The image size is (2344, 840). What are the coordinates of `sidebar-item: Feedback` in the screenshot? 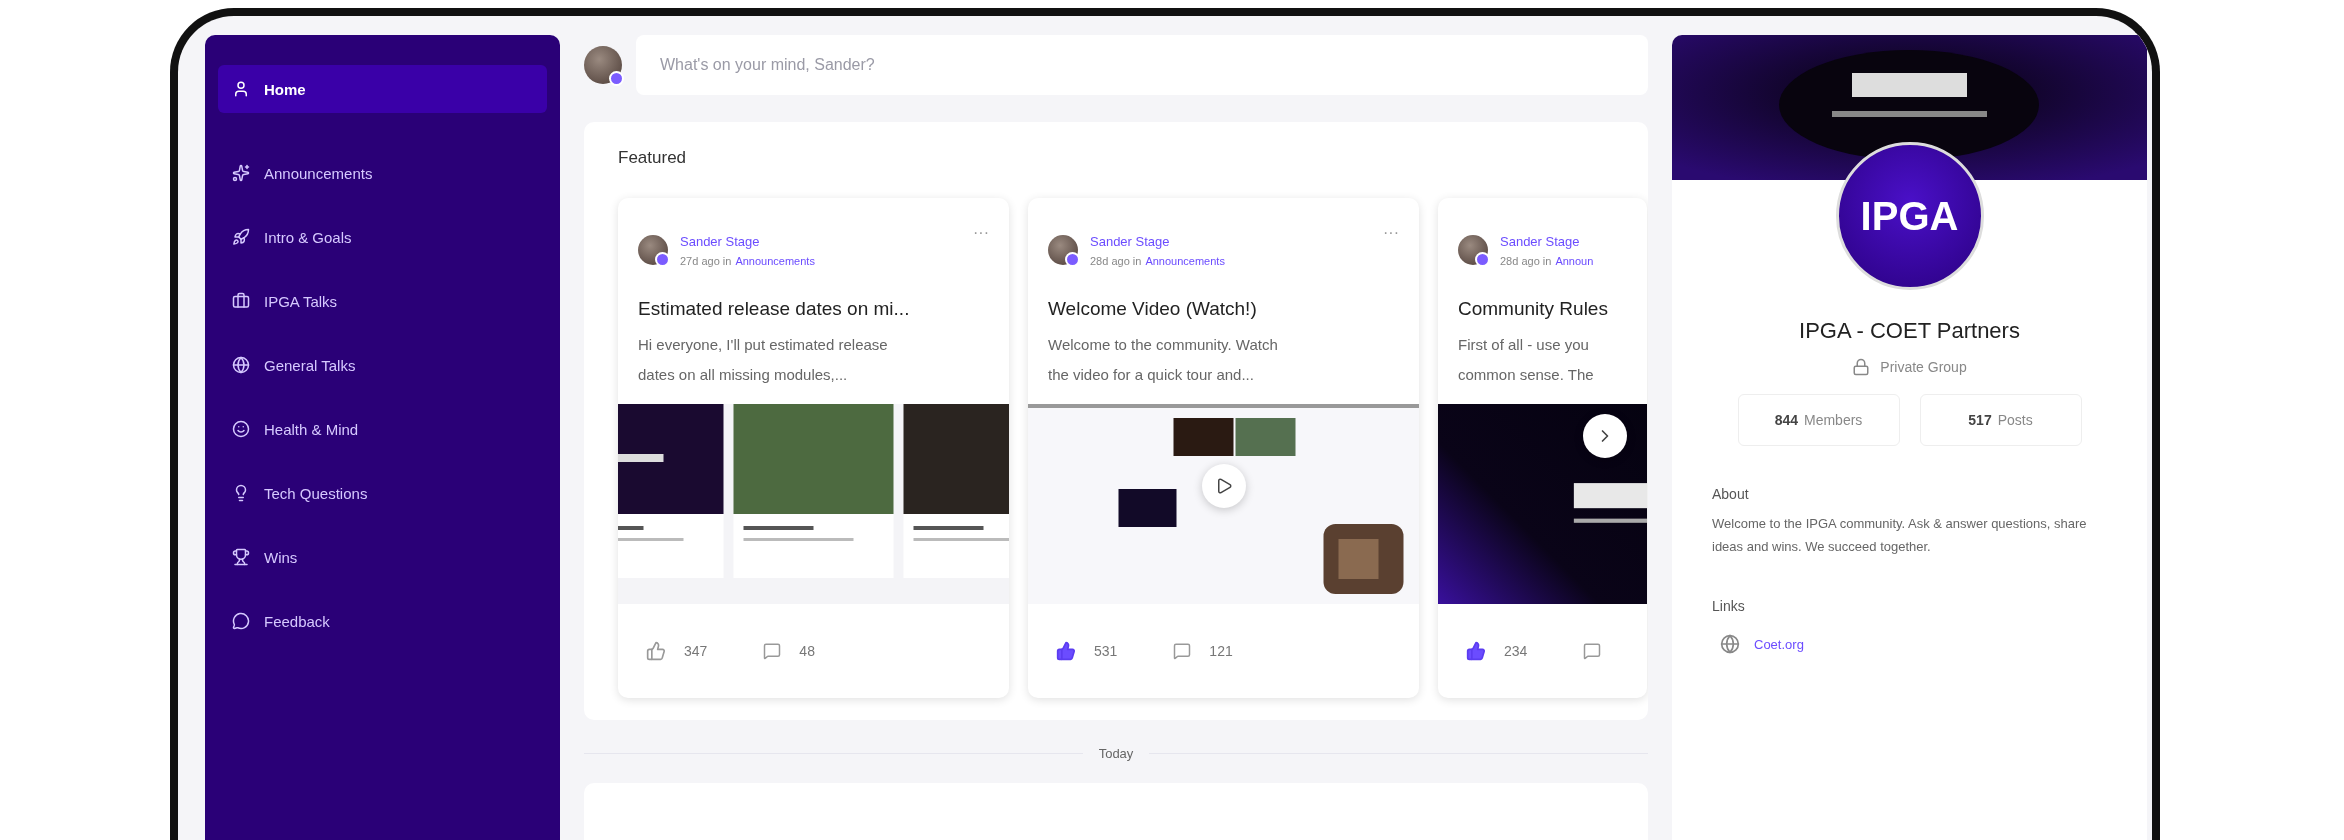 It's located at (382, 621).